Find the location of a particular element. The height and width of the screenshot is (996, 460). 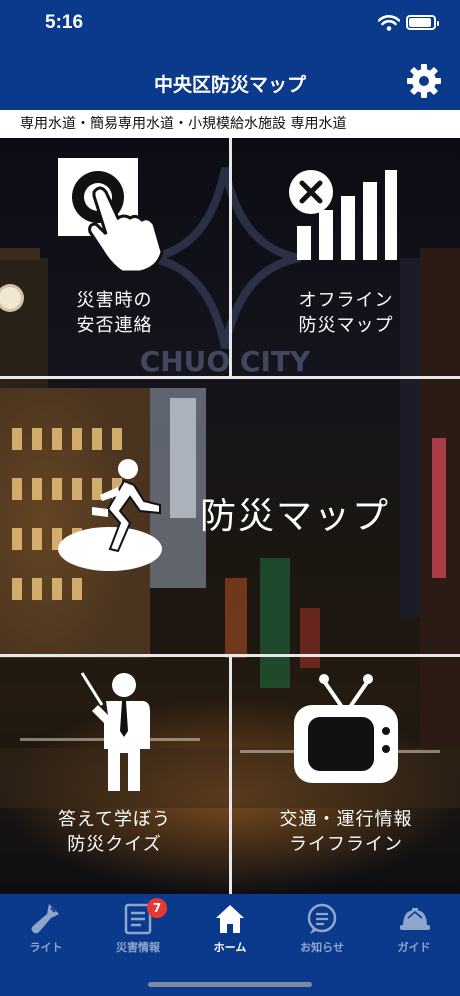

teacher-pointer-icon is located at coordinates (115, 731).